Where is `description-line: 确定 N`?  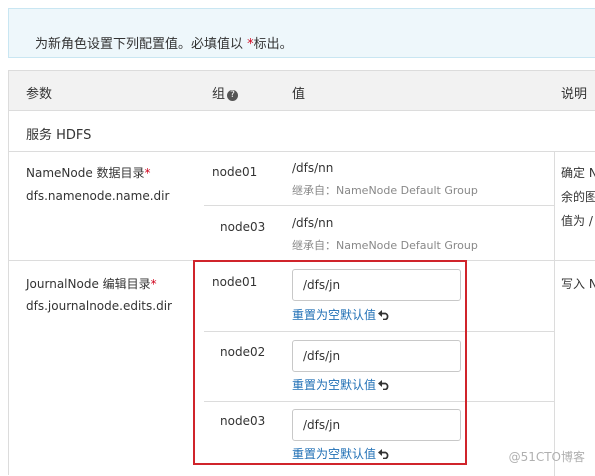
description-line: 确定 N is located at coordinates (578, 173).